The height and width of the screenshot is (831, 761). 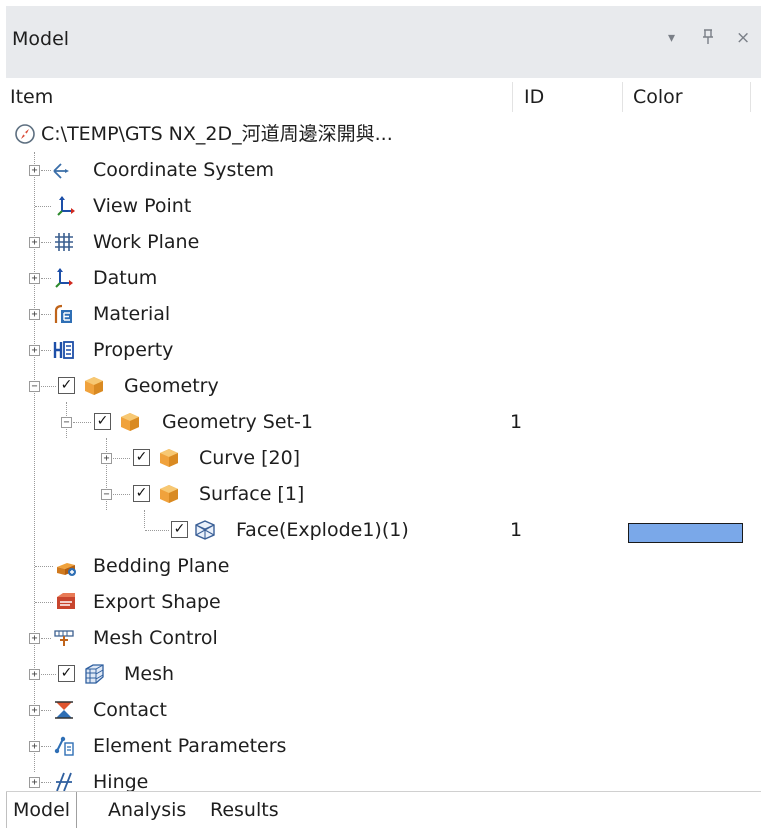 I want to click on tree-item-datum: + Datum, so click(x=380, y=278).